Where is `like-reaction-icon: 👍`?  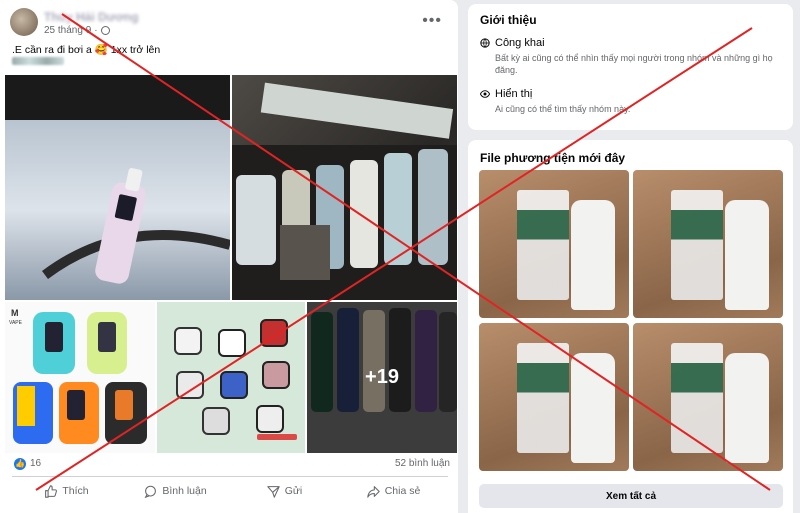
like-reaction-icon: 👍 is located at coordinates (20, 464).